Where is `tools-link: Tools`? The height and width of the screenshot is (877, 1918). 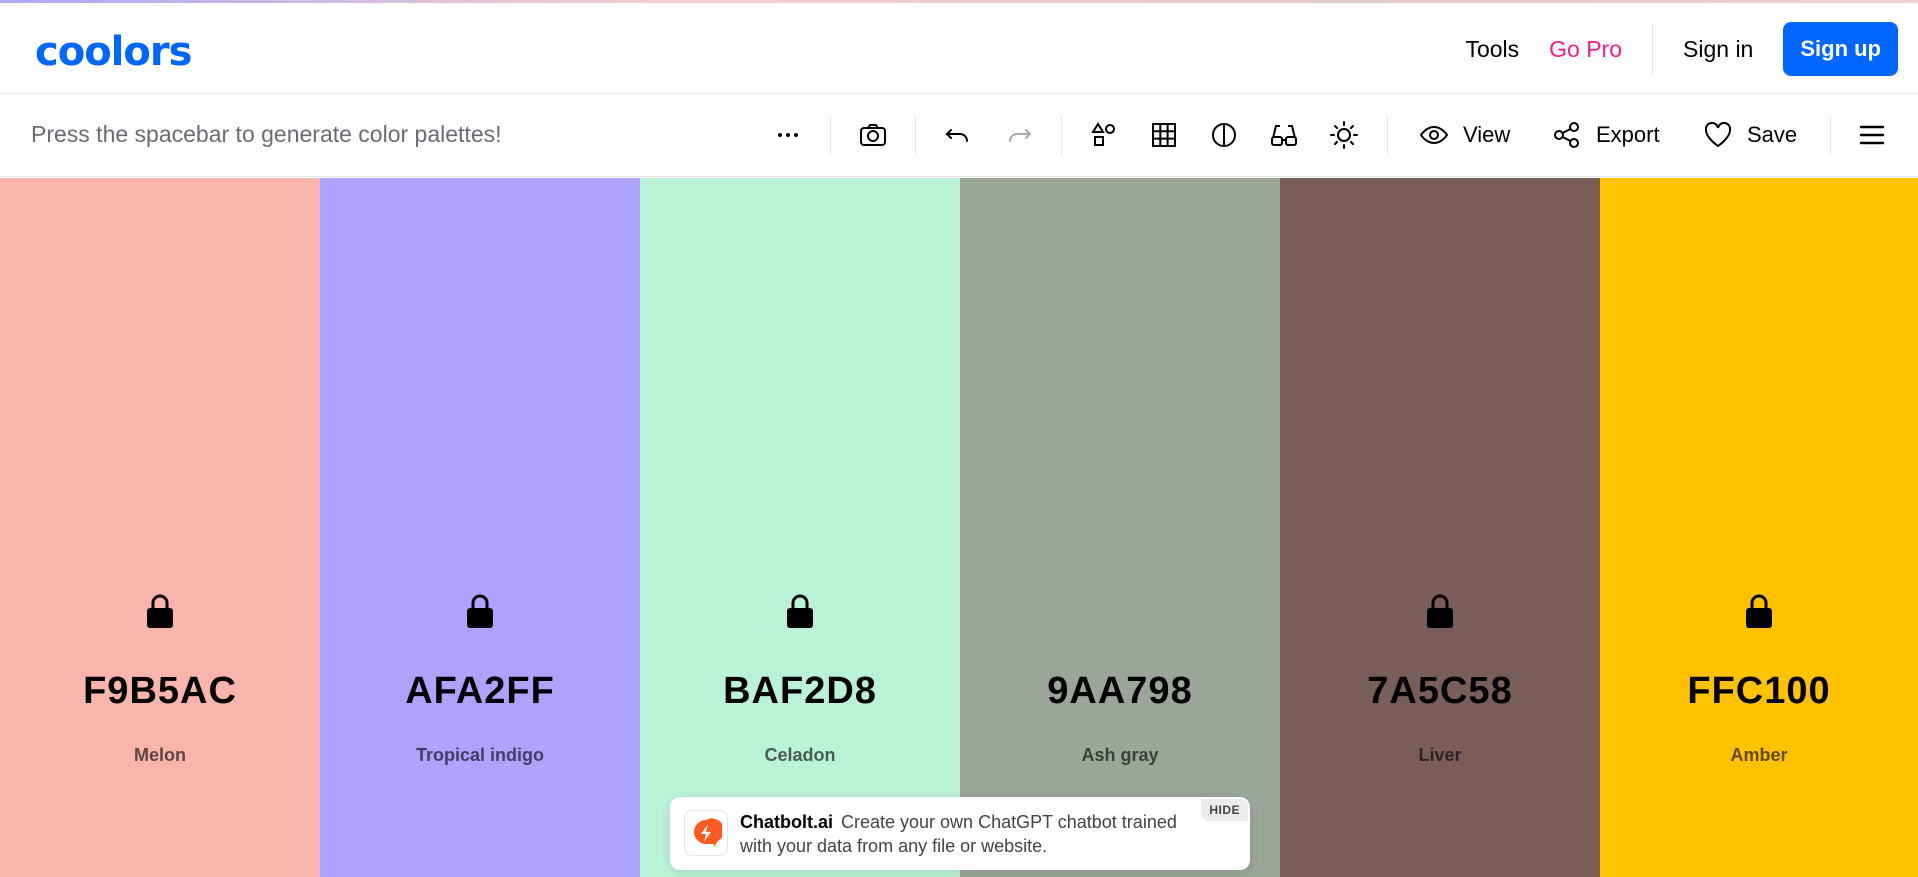 tools-link: Tools is located at coordinates (1492, 49).